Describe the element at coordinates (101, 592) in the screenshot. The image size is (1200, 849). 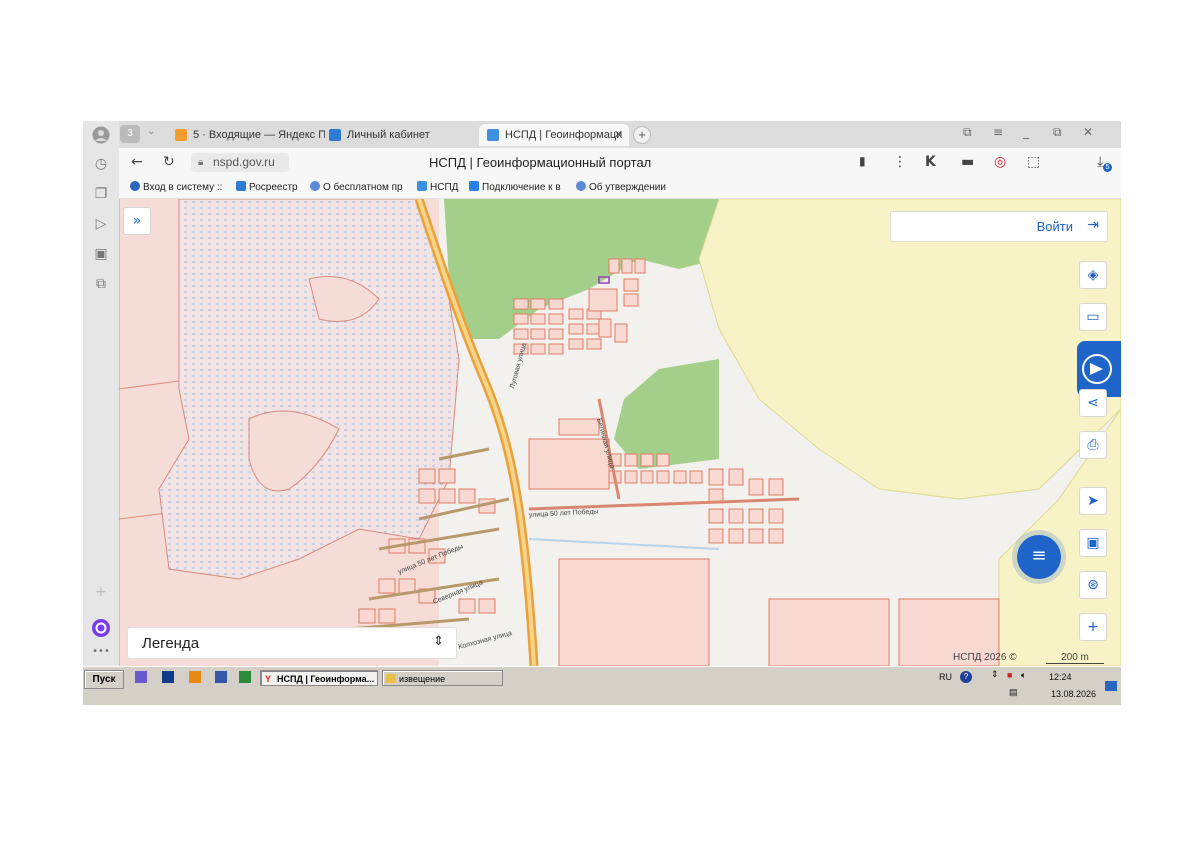
I see `add-icon: +` at that location.